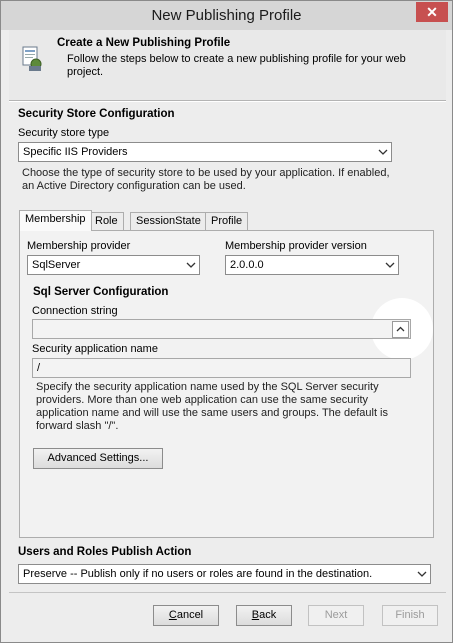 Image resolution: width=453 pixels, height=643 pixels. Describe the element at coordinates (255, 615) in the screenshot. I see `back-mnemonic: B` at that location.